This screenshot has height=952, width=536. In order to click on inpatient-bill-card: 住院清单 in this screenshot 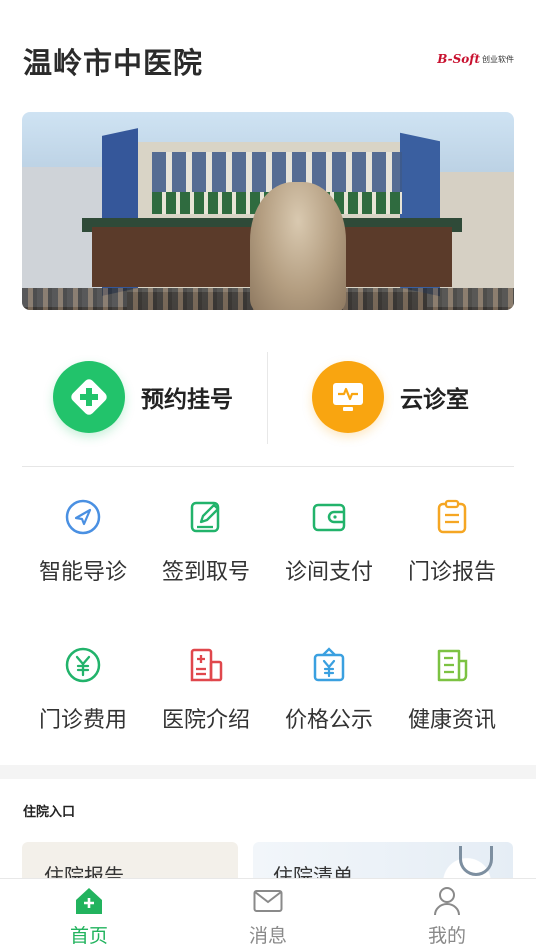, I will do `click(383, 862)`.